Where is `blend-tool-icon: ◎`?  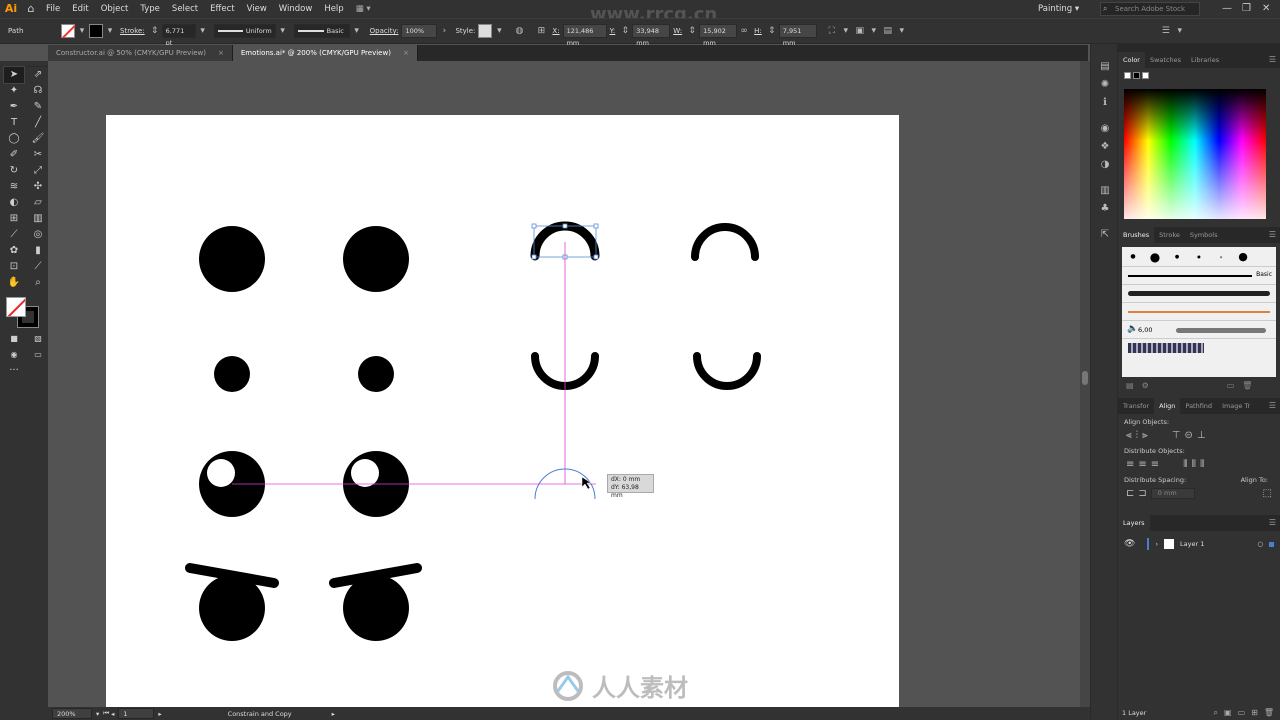 blend-tool-icon: ◎ is located at coordinates (38, 235).